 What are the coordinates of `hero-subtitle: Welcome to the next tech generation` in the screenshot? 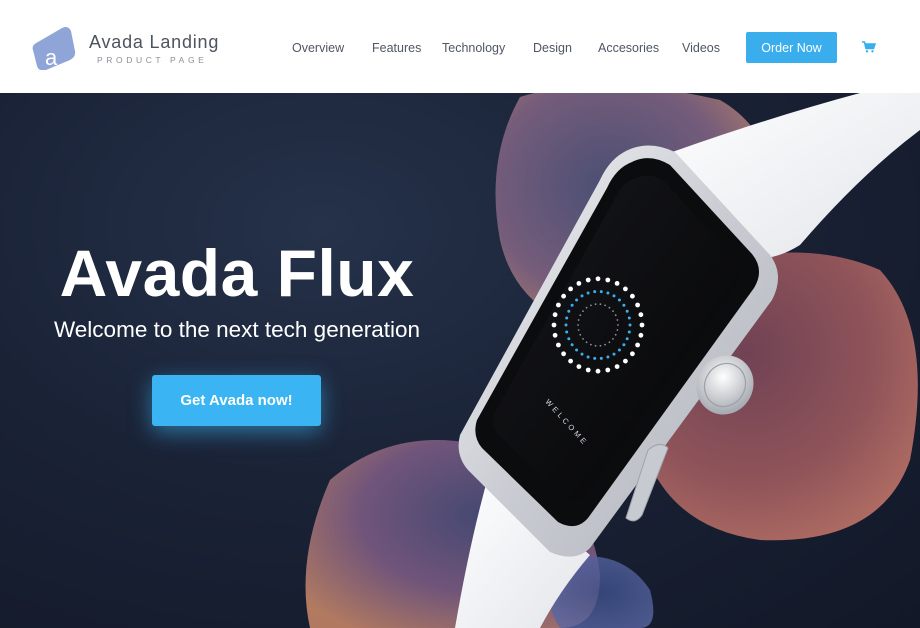 It's located at (237, 329).